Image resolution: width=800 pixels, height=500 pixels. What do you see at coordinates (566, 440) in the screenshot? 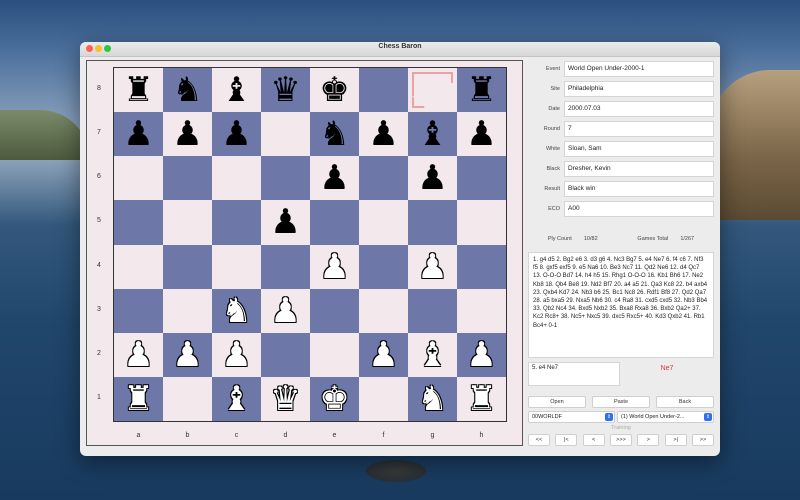
I see `first-move-button: |<` at bounding box center [566, 440].